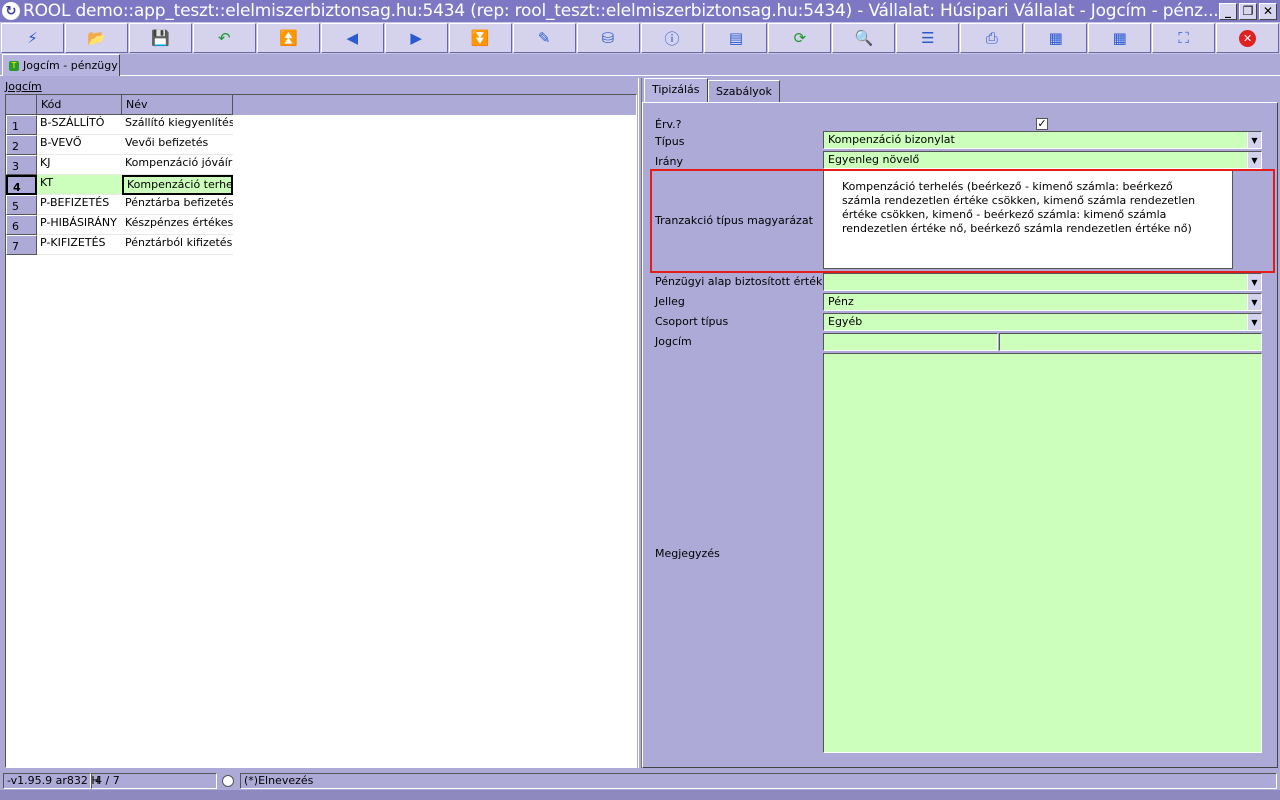 This screenshot has width=1280, height=800. Describe the element at coordinates (1042, 302) in the screenshot. I see `jelleg-select: Pénz ▼` at that location.